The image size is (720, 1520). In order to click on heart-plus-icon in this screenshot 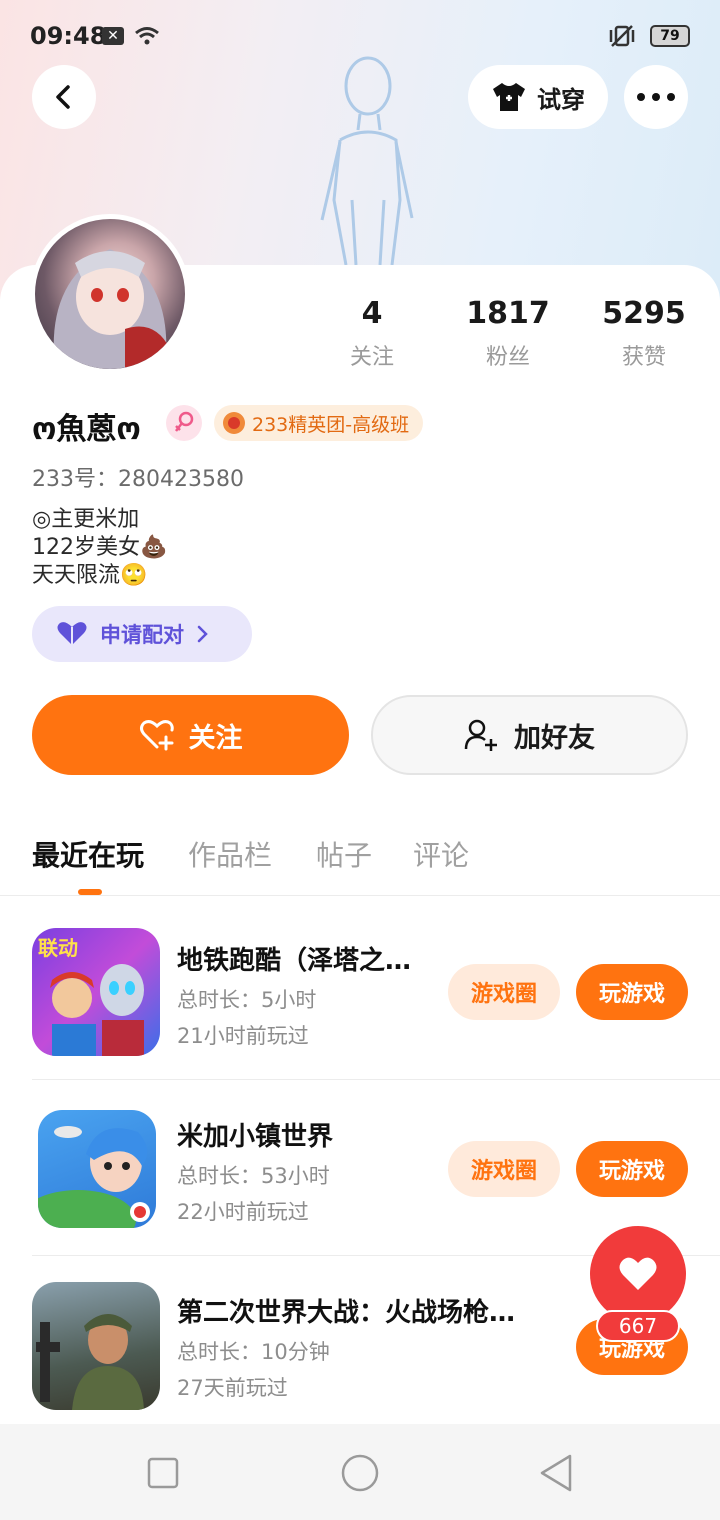, I will do `click(156, 735)`.